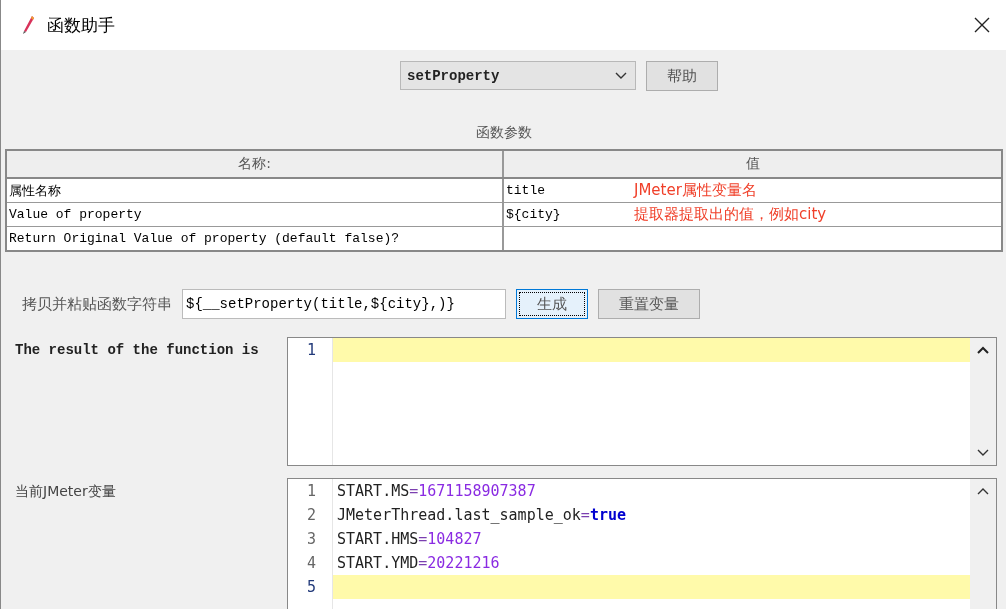 The image size is (1006, 609). What do you see at coordinates (518, 75) in the screenshot?
I see `function-dropdown: setProperty` at bounding box center [518, 75].